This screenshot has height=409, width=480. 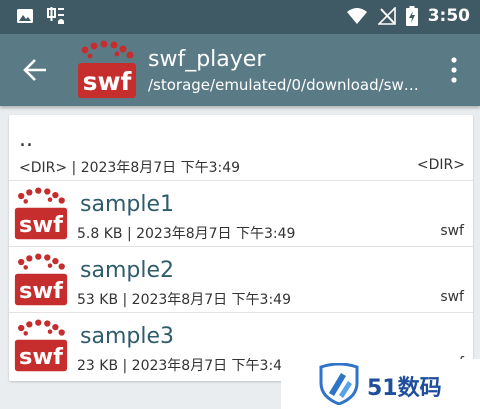 What do you see at coordinates (41, 16) in the screenshot?
I see `status-left-icons` at bounding box center [41, 16].